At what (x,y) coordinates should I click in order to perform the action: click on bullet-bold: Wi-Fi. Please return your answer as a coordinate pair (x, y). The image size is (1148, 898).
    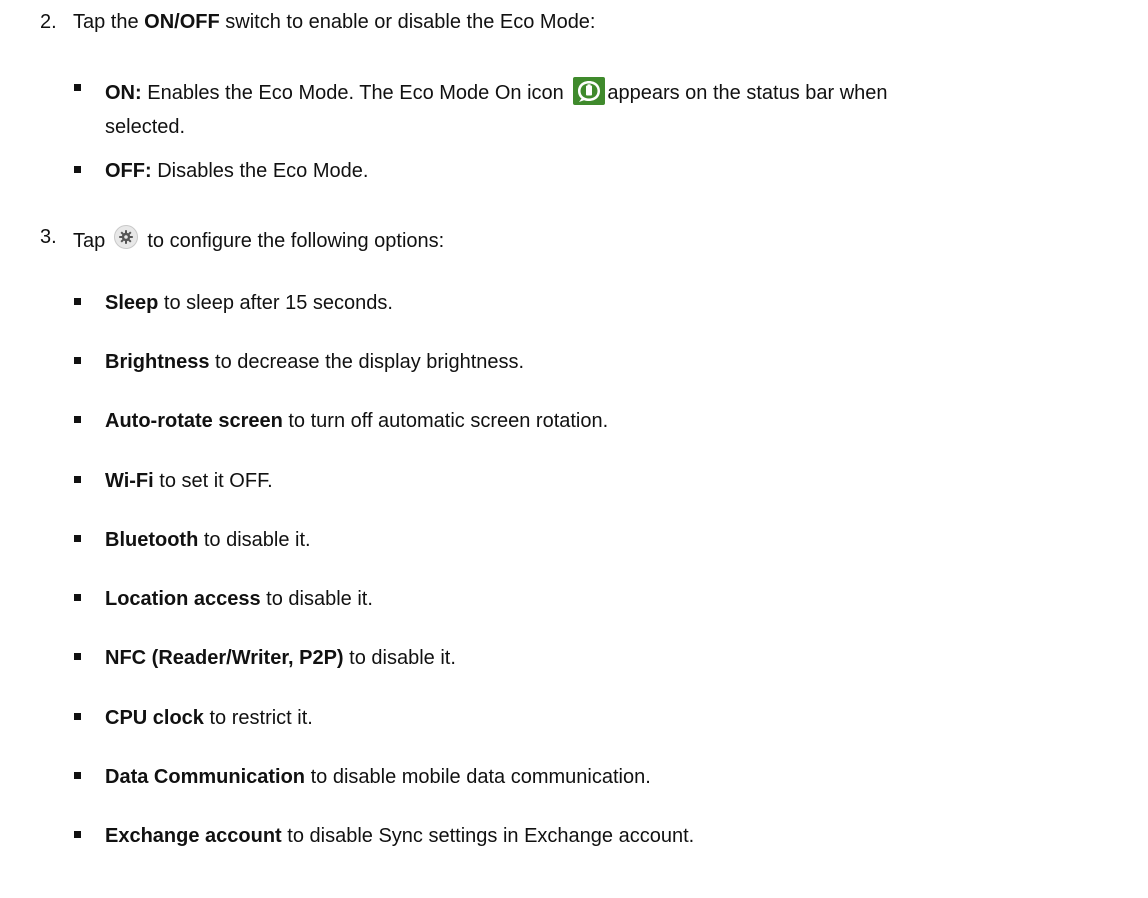
    Looking at the image, I should click on (129, 481).